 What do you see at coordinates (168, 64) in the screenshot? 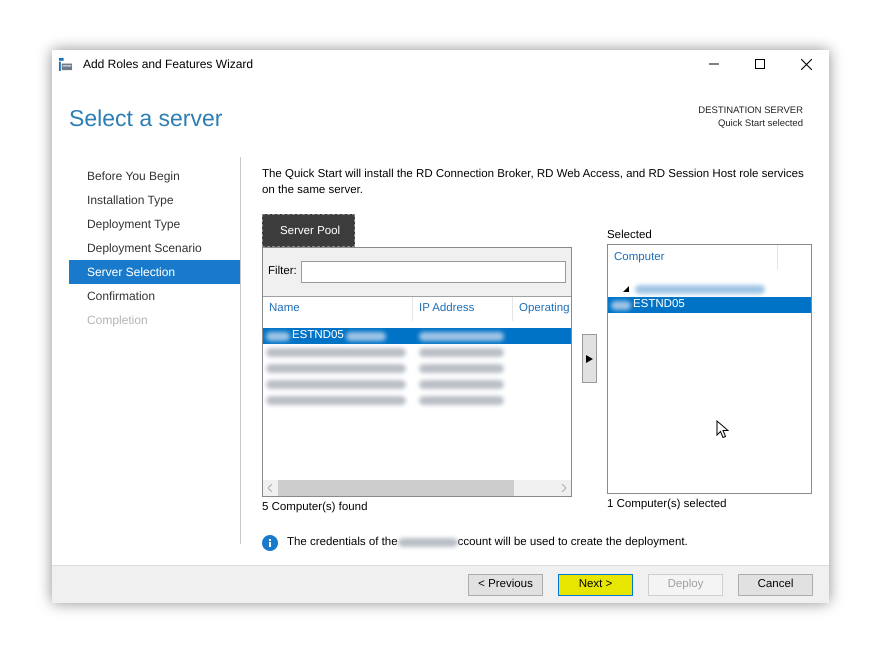
I see `window-title: Add Roles and Features Wizard` at bounding box center [168, 64].